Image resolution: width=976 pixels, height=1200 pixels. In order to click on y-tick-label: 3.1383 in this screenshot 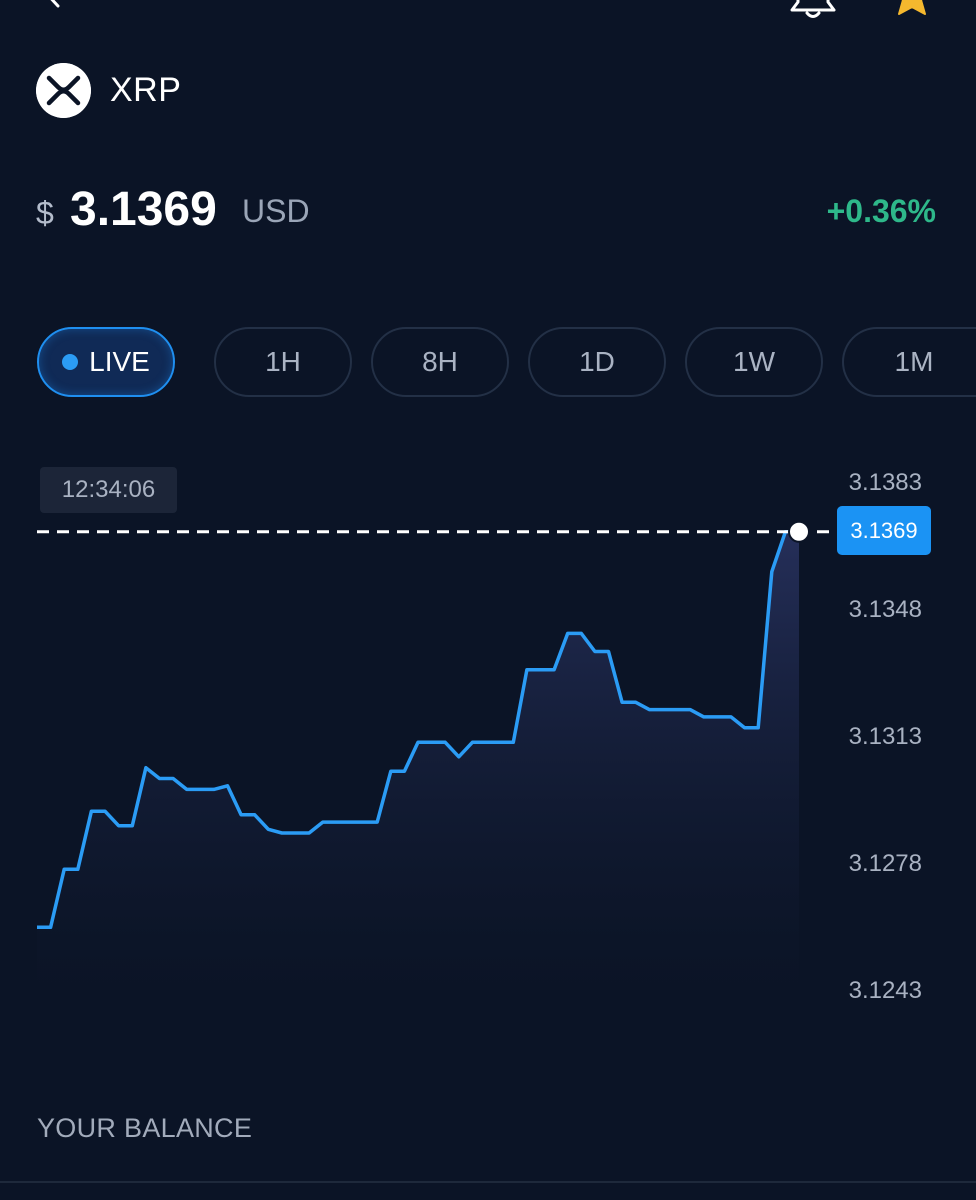, I will do `click(885, 482)`.